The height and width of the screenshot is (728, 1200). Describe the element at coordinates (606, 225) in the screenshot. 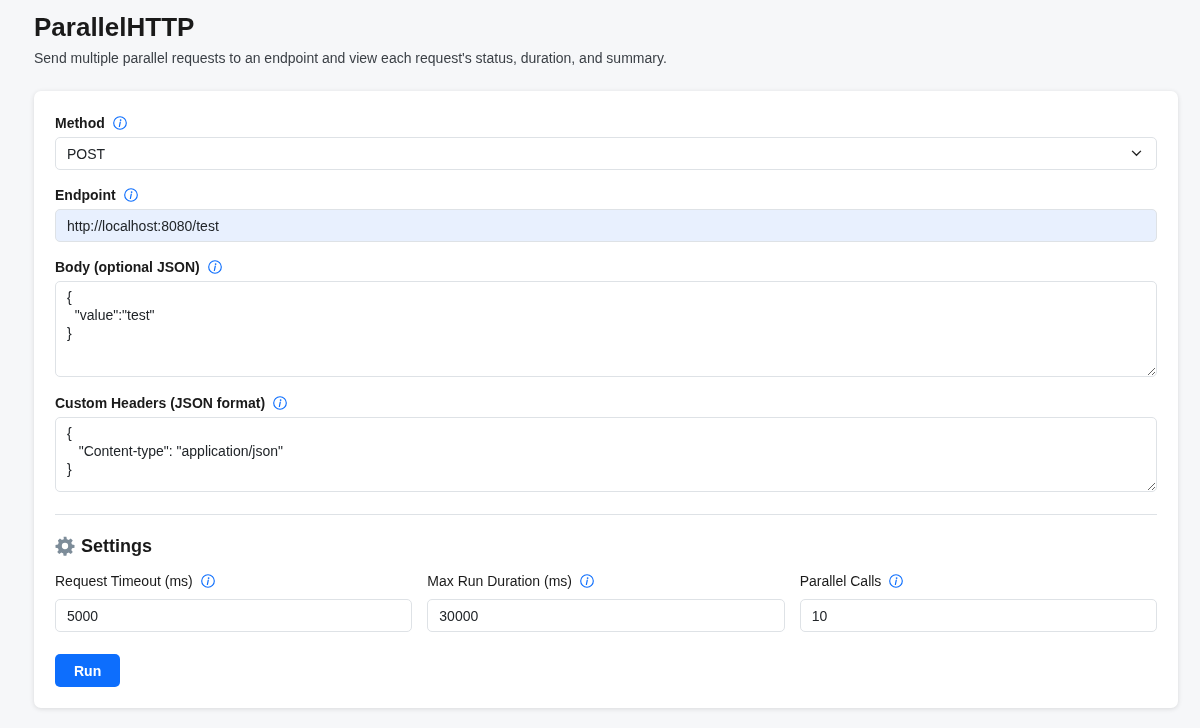

I see `endpoint-input: http://localhost:8080/test` at that location.